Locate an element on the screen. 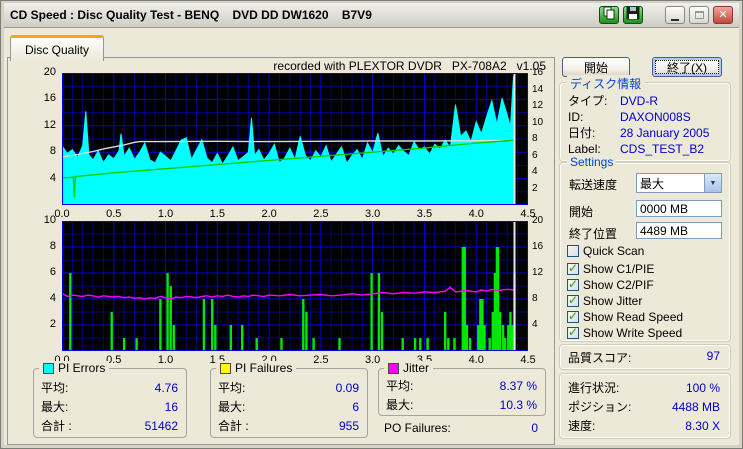 This screenshot has width=743, height=449. jitter-title-label: Jitter is located at coordinates (416, 368).